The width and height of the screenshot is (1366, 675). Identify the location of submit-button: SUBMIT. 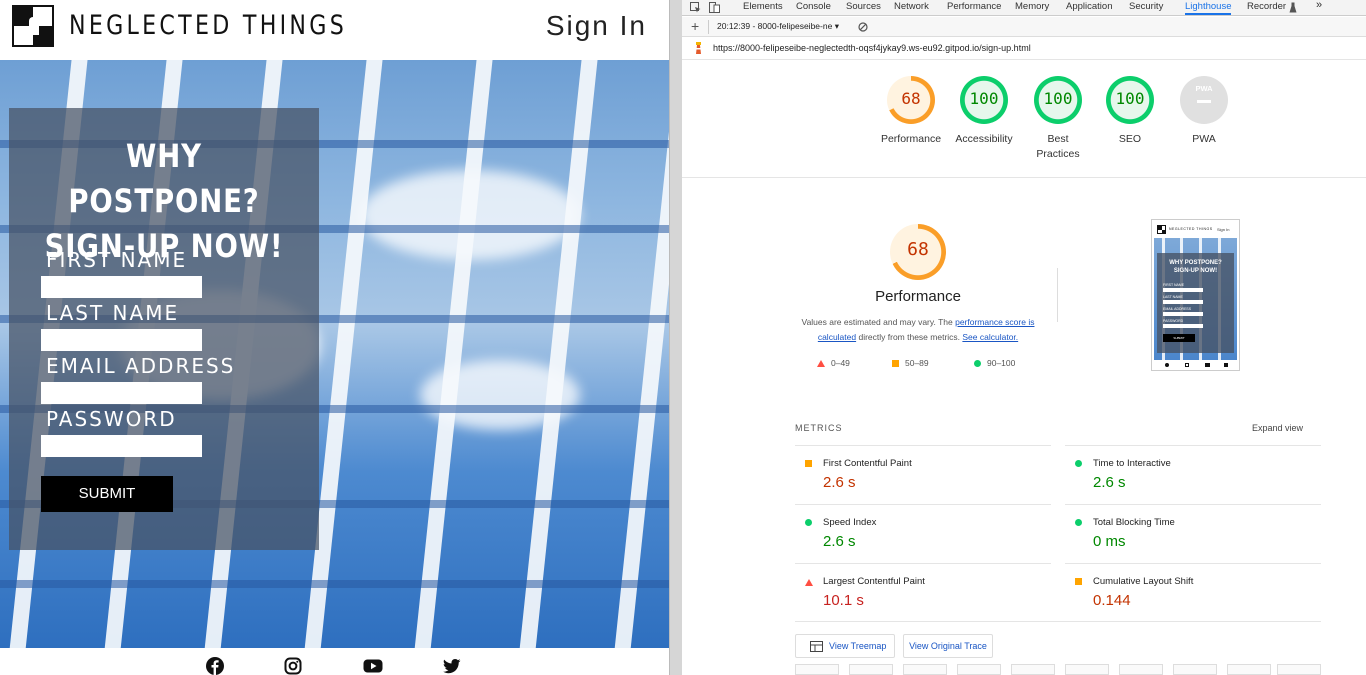
(107, 494).